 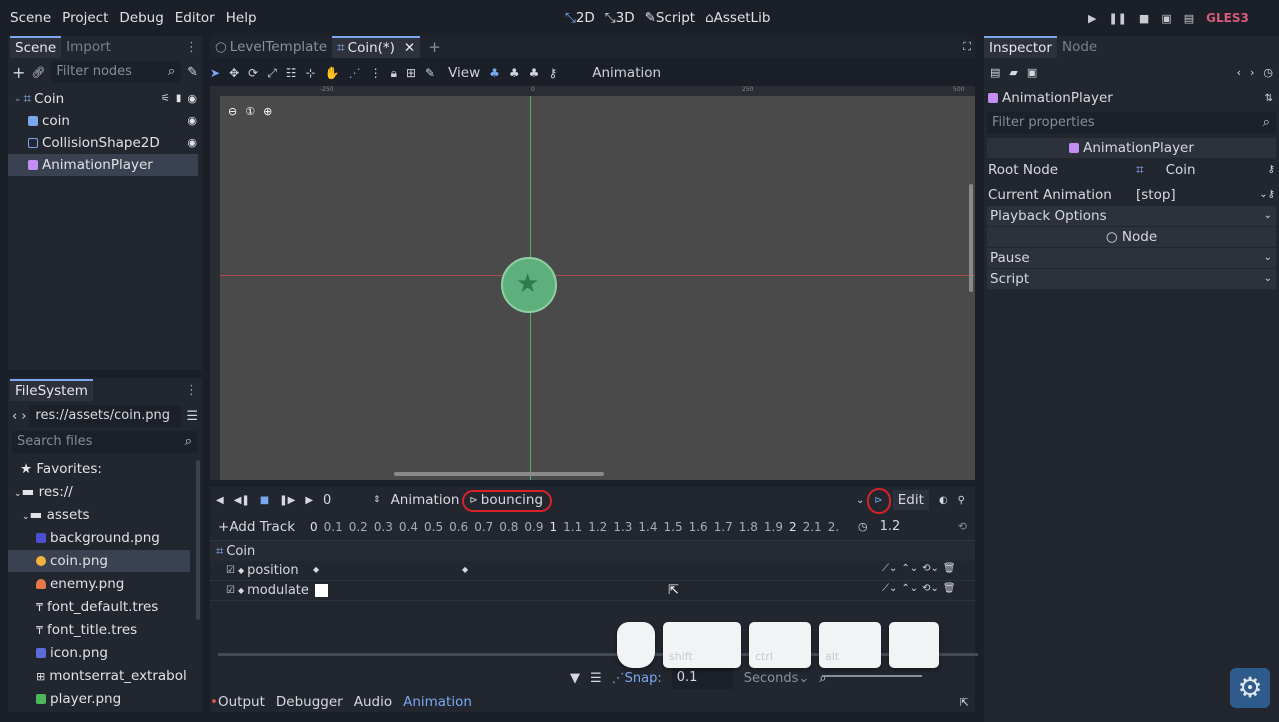 What do you see at coordinates (105, 630) in the screenshot?
I see `file-item: ₸ font_title.tres` at bounding box center [105, 630].